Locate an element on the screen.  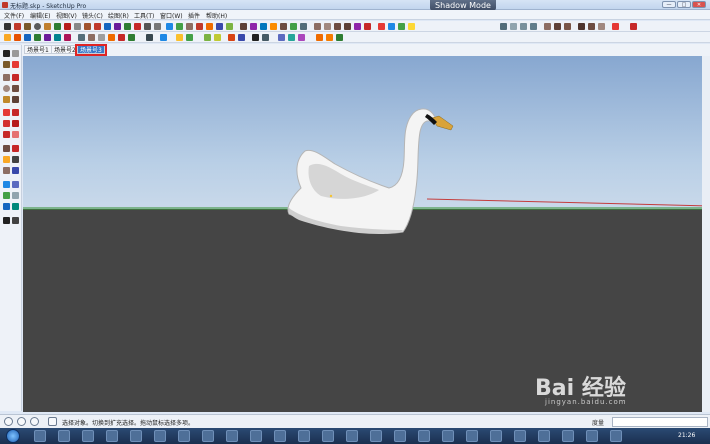
pushpull-left-icon is located at coordinates (15, 112).